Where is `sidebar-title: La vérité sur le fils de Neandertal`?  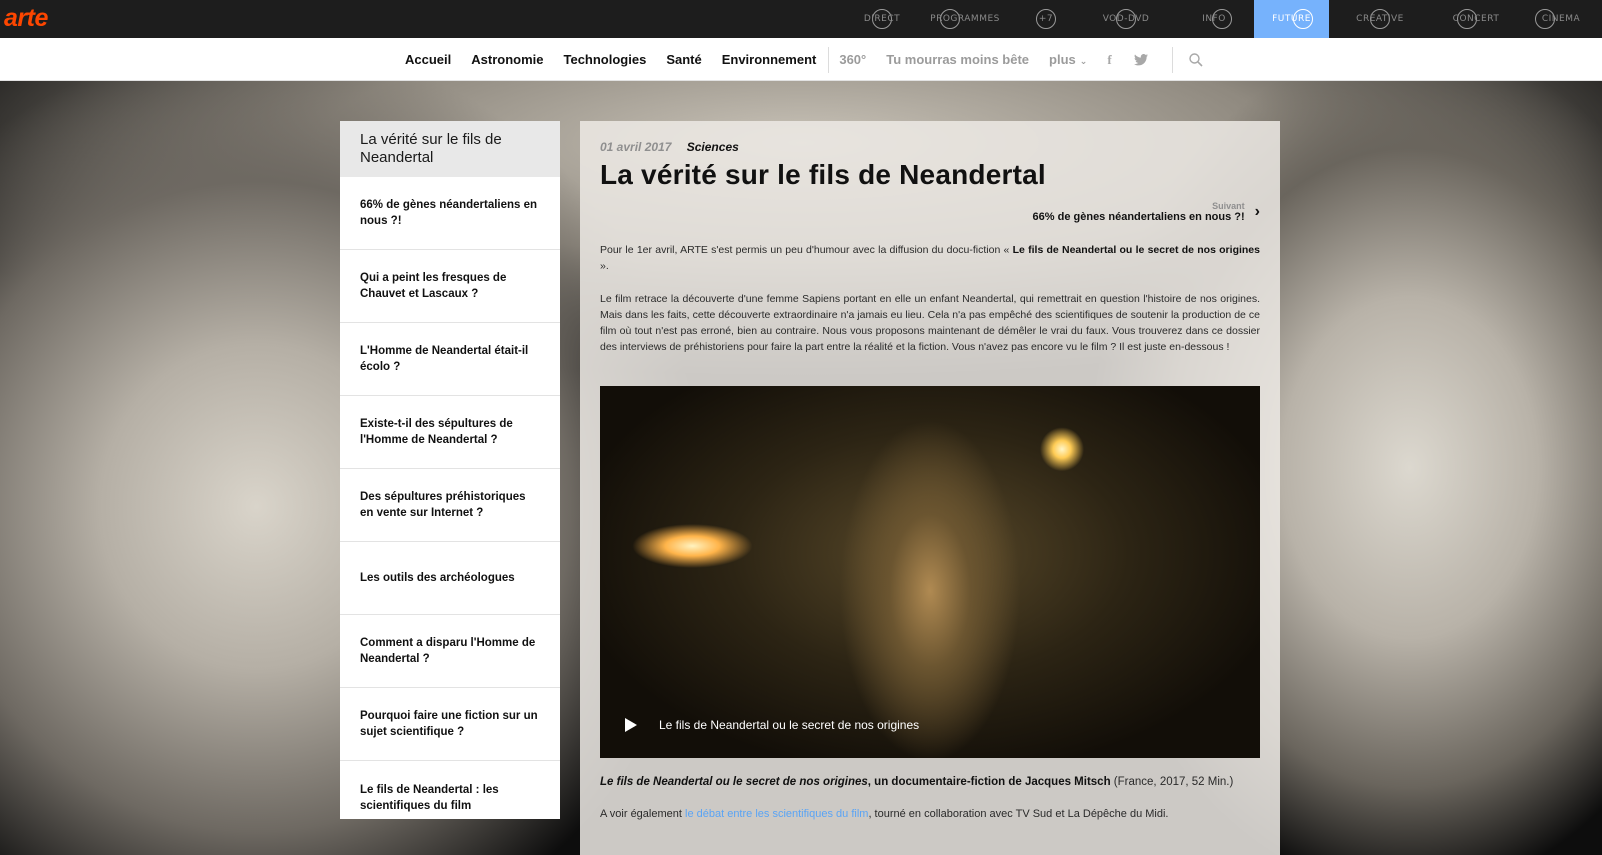
sidebar-title: La vérité sur le fils de Neandertal is located at coordinates (450, 149).